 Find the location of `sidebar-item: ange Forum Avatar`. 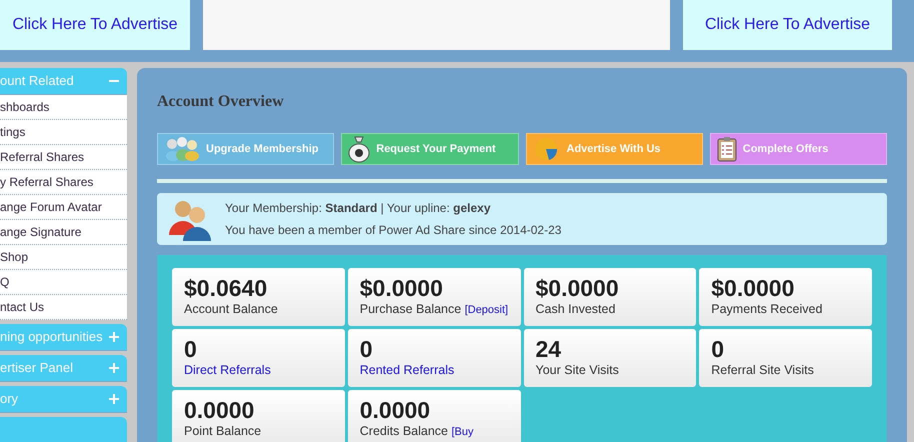

sidebar-item: ange Forum Avatar is located at coordinates (63, 207).